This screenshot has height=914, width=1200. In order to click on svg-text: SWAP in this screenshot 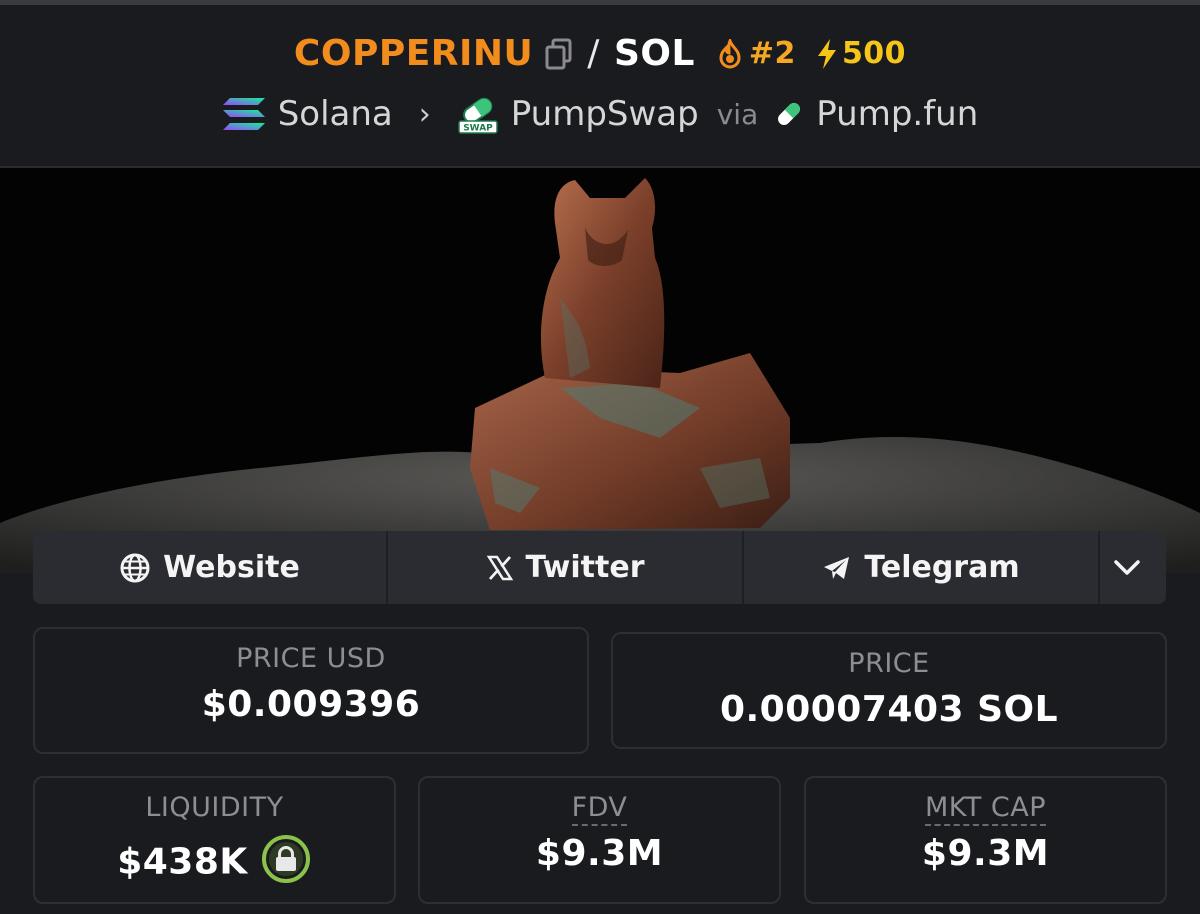, I will do `click(478, 129)`.